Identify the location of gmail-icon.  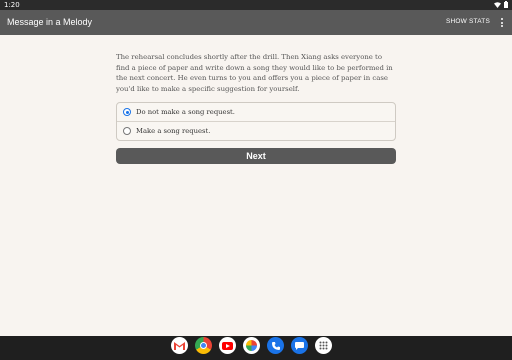
(179, 345).